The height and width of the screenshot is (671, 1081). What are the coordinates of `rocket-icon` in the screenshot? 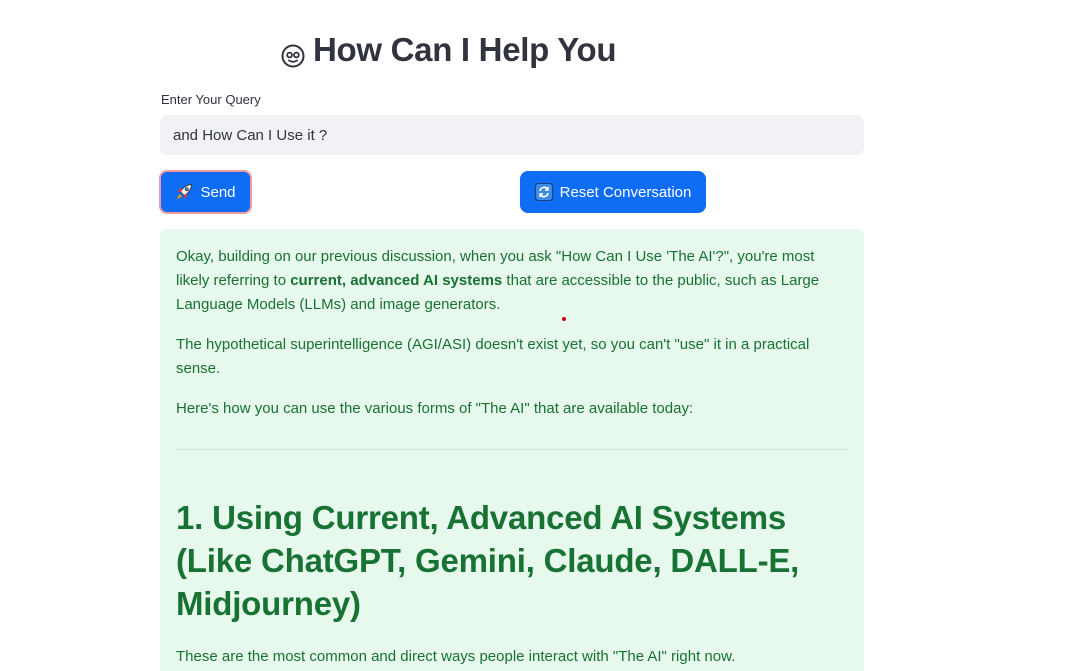 It's located at (184, 192).